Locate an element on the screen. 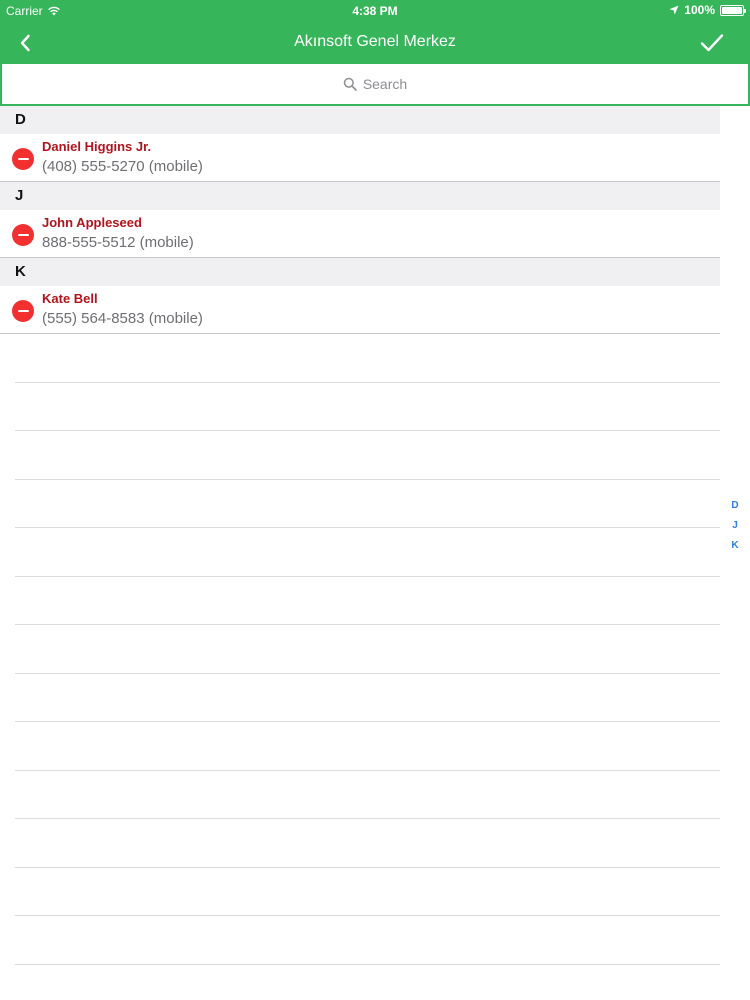 The height and width of the screenshot is (1000, 750). done-button is located at coordinates (712, 43).